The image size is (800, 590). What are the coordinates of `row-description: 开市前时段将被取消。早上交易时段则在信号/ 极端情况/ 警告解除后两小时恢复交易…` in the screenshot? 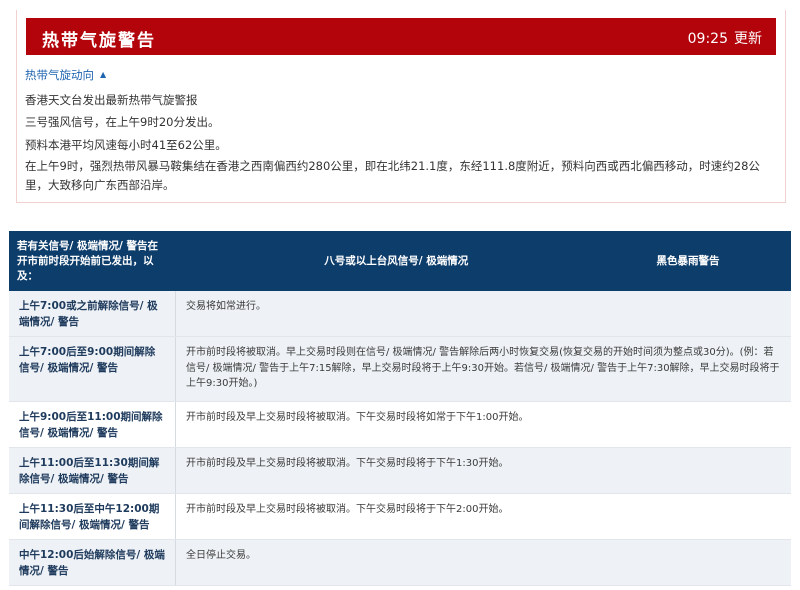 It's located at (483, 369).